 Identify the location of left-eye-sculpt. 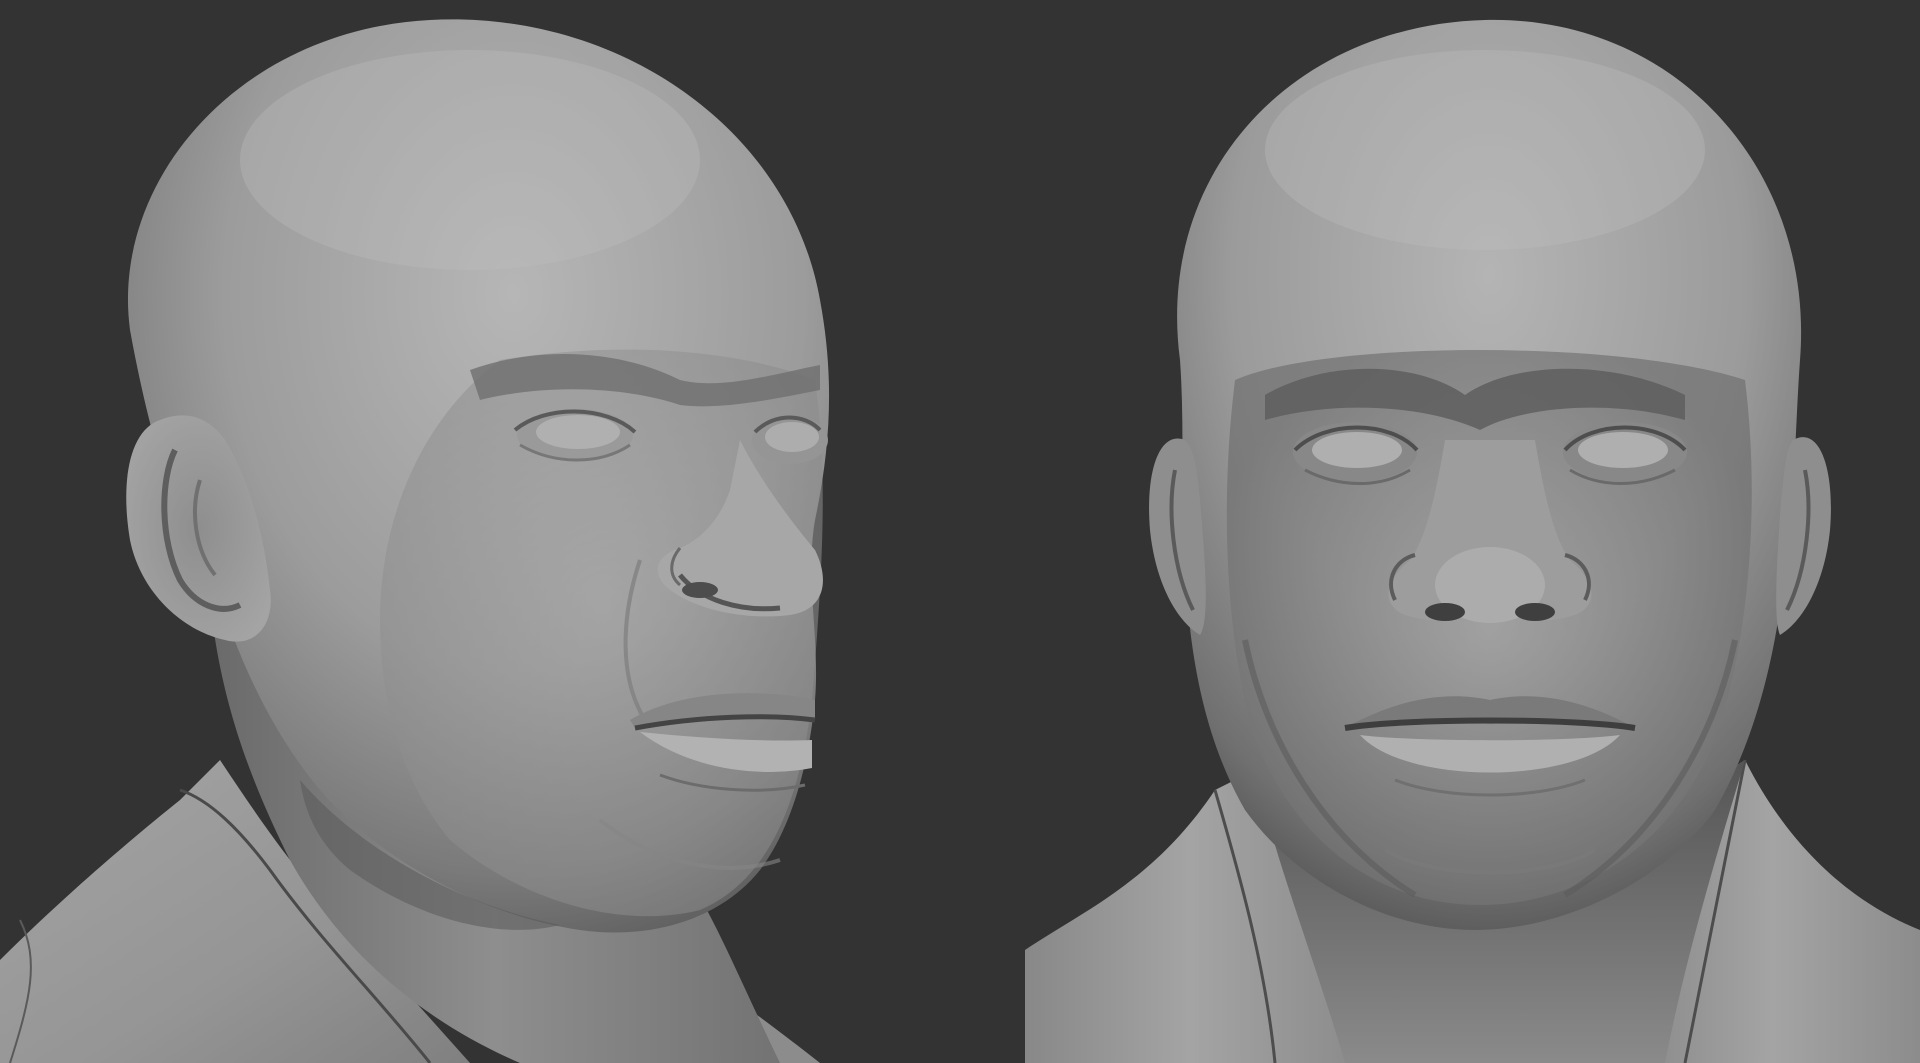
(1356, 453).